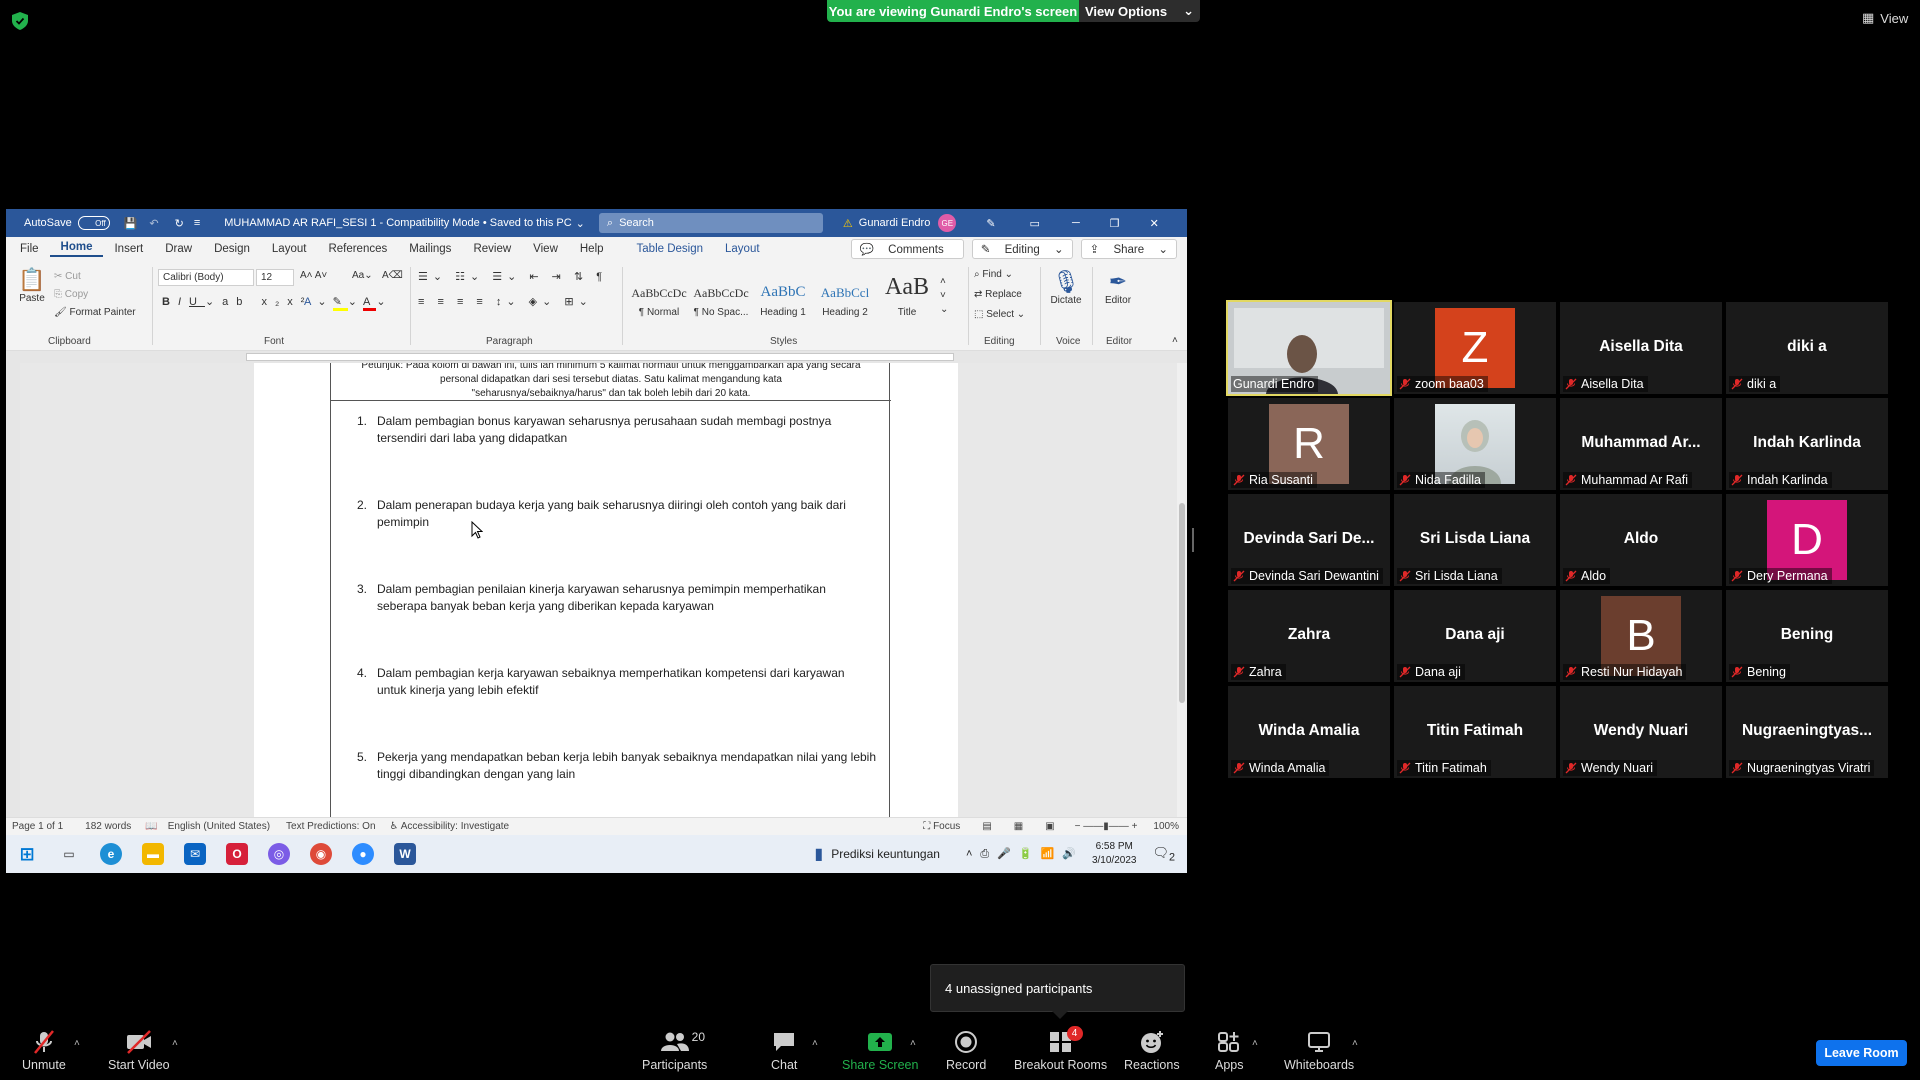 The height and width of the screenshot is (1080, 1920). Describe the element at coordinates (1057, 988) in the screenshot. I see `unassigned-participants-popover: 4 unassigned participants` at that location.